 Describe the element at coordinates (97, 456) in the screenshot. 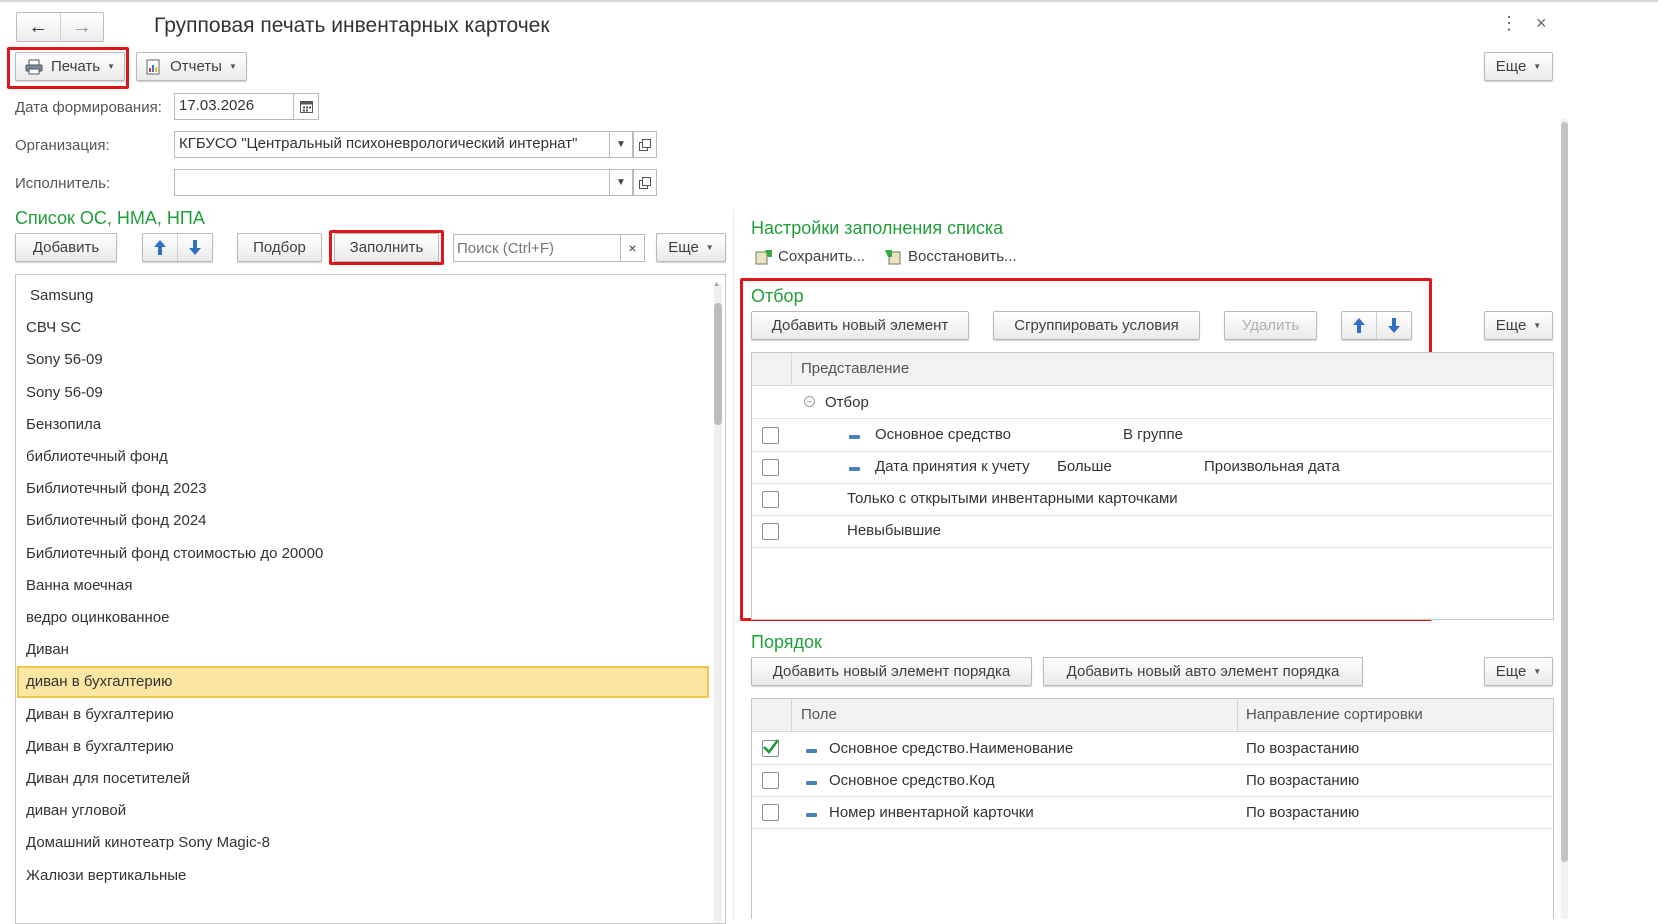

I see `list-item: библиотечный фонд` at that location.